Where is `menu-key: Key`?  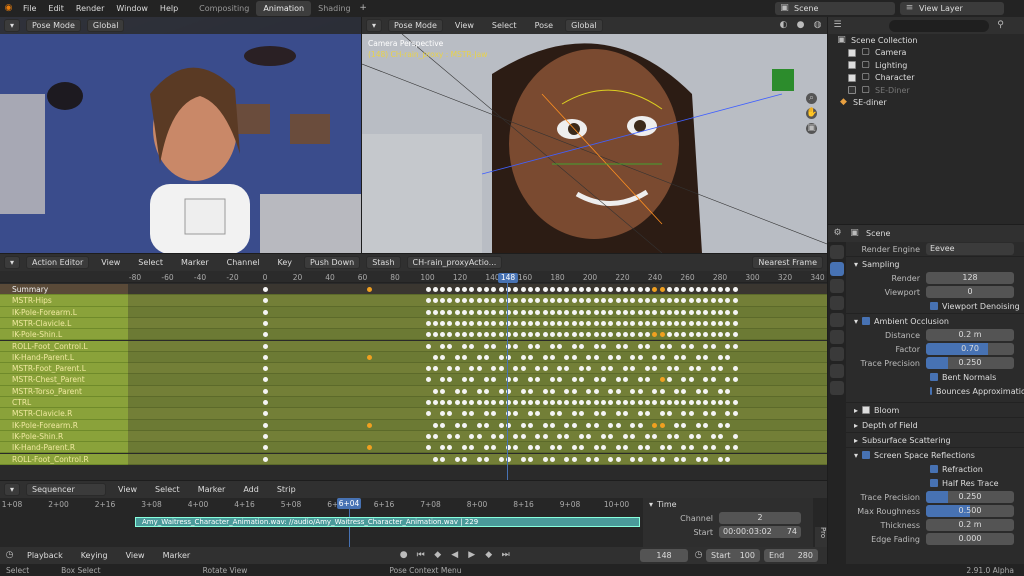 menu-key: Key is located at coordinates (284, 262).